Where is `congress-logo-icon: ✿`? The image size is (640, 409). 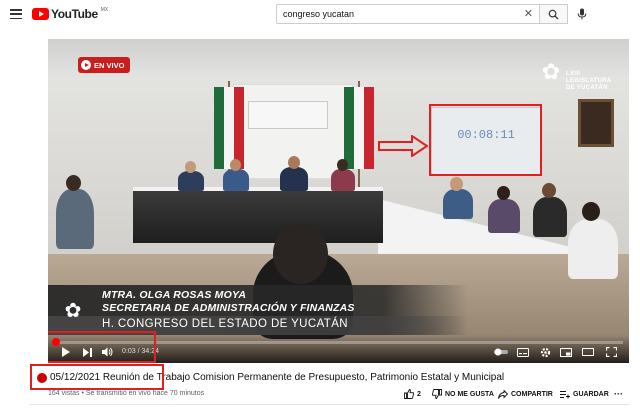
congress-logo-icon: ✿ is located at coordinates (73, 311).